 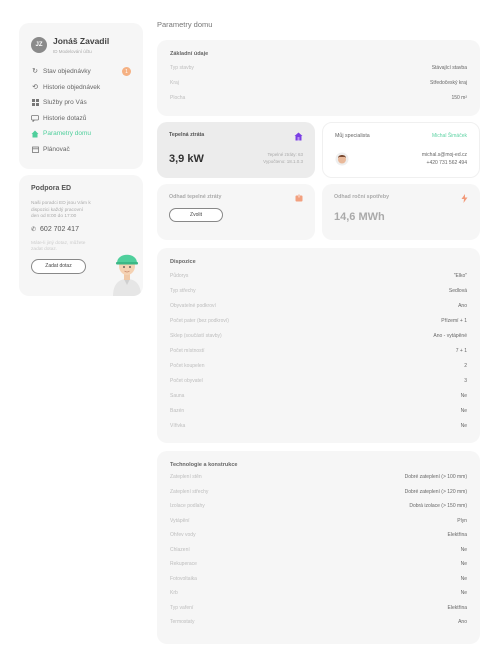 I want to click on row-label: Typ střechy, so click(x=183, y=290).